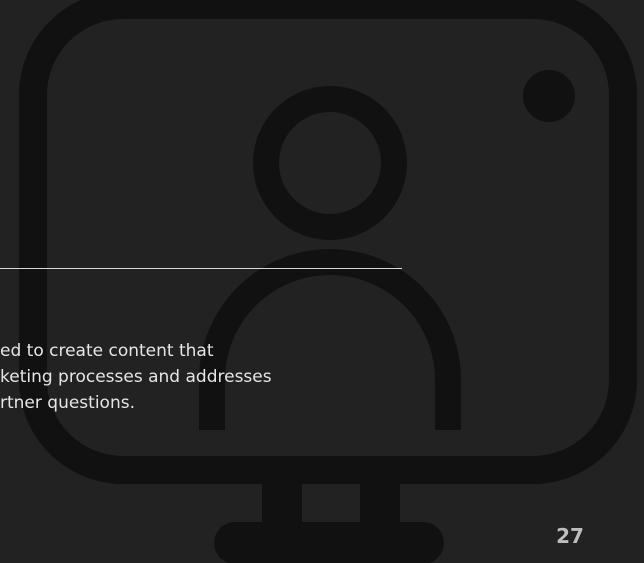 Image resolution: width=644 pixels, height=563 pixels. I want to click on body-line-3: rtner questions., so click(67, 403).